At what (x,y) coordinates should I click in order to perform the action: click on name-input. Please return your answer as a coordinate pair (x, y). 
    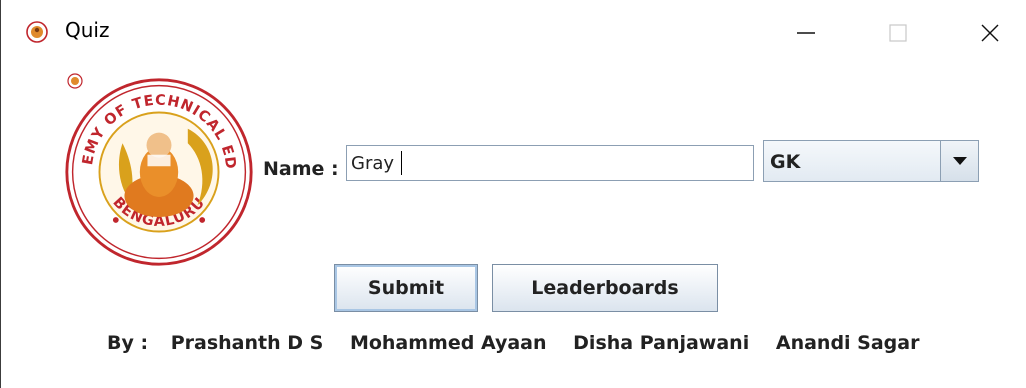
    Looking at the image, I should click on (550, 163).